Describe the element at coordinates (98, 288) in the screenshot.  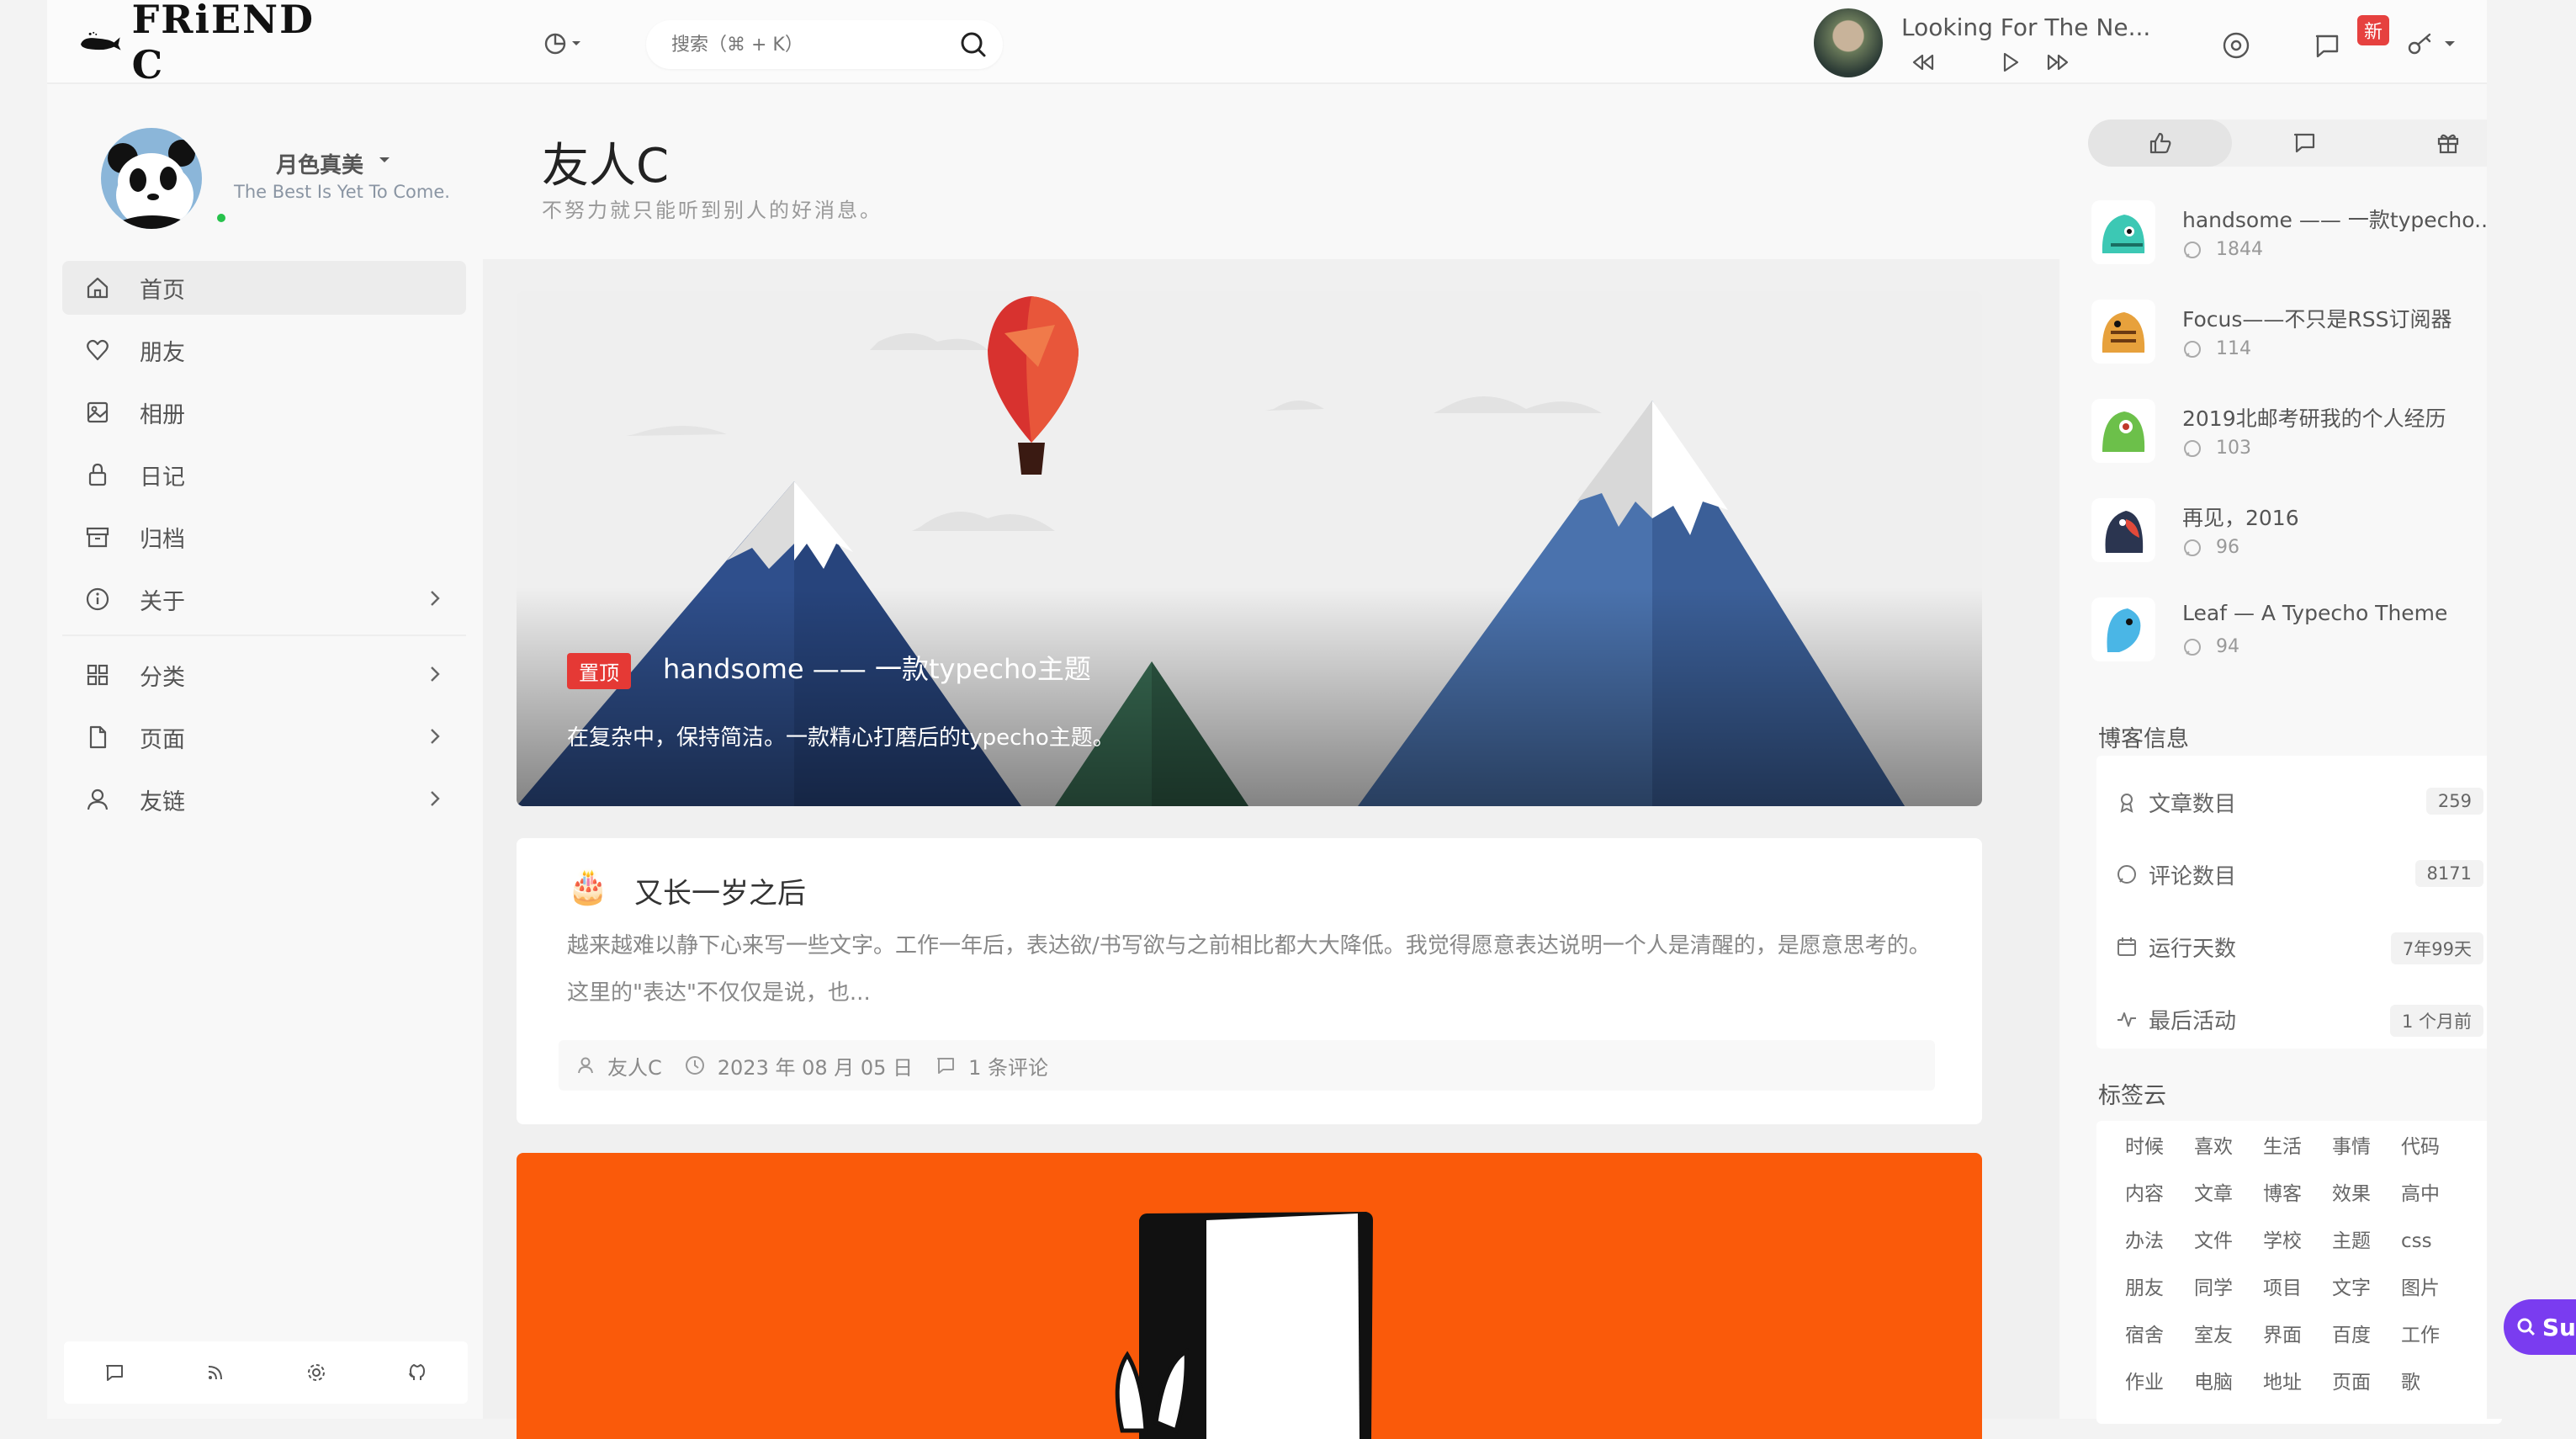
I see `home-icon` at that location.